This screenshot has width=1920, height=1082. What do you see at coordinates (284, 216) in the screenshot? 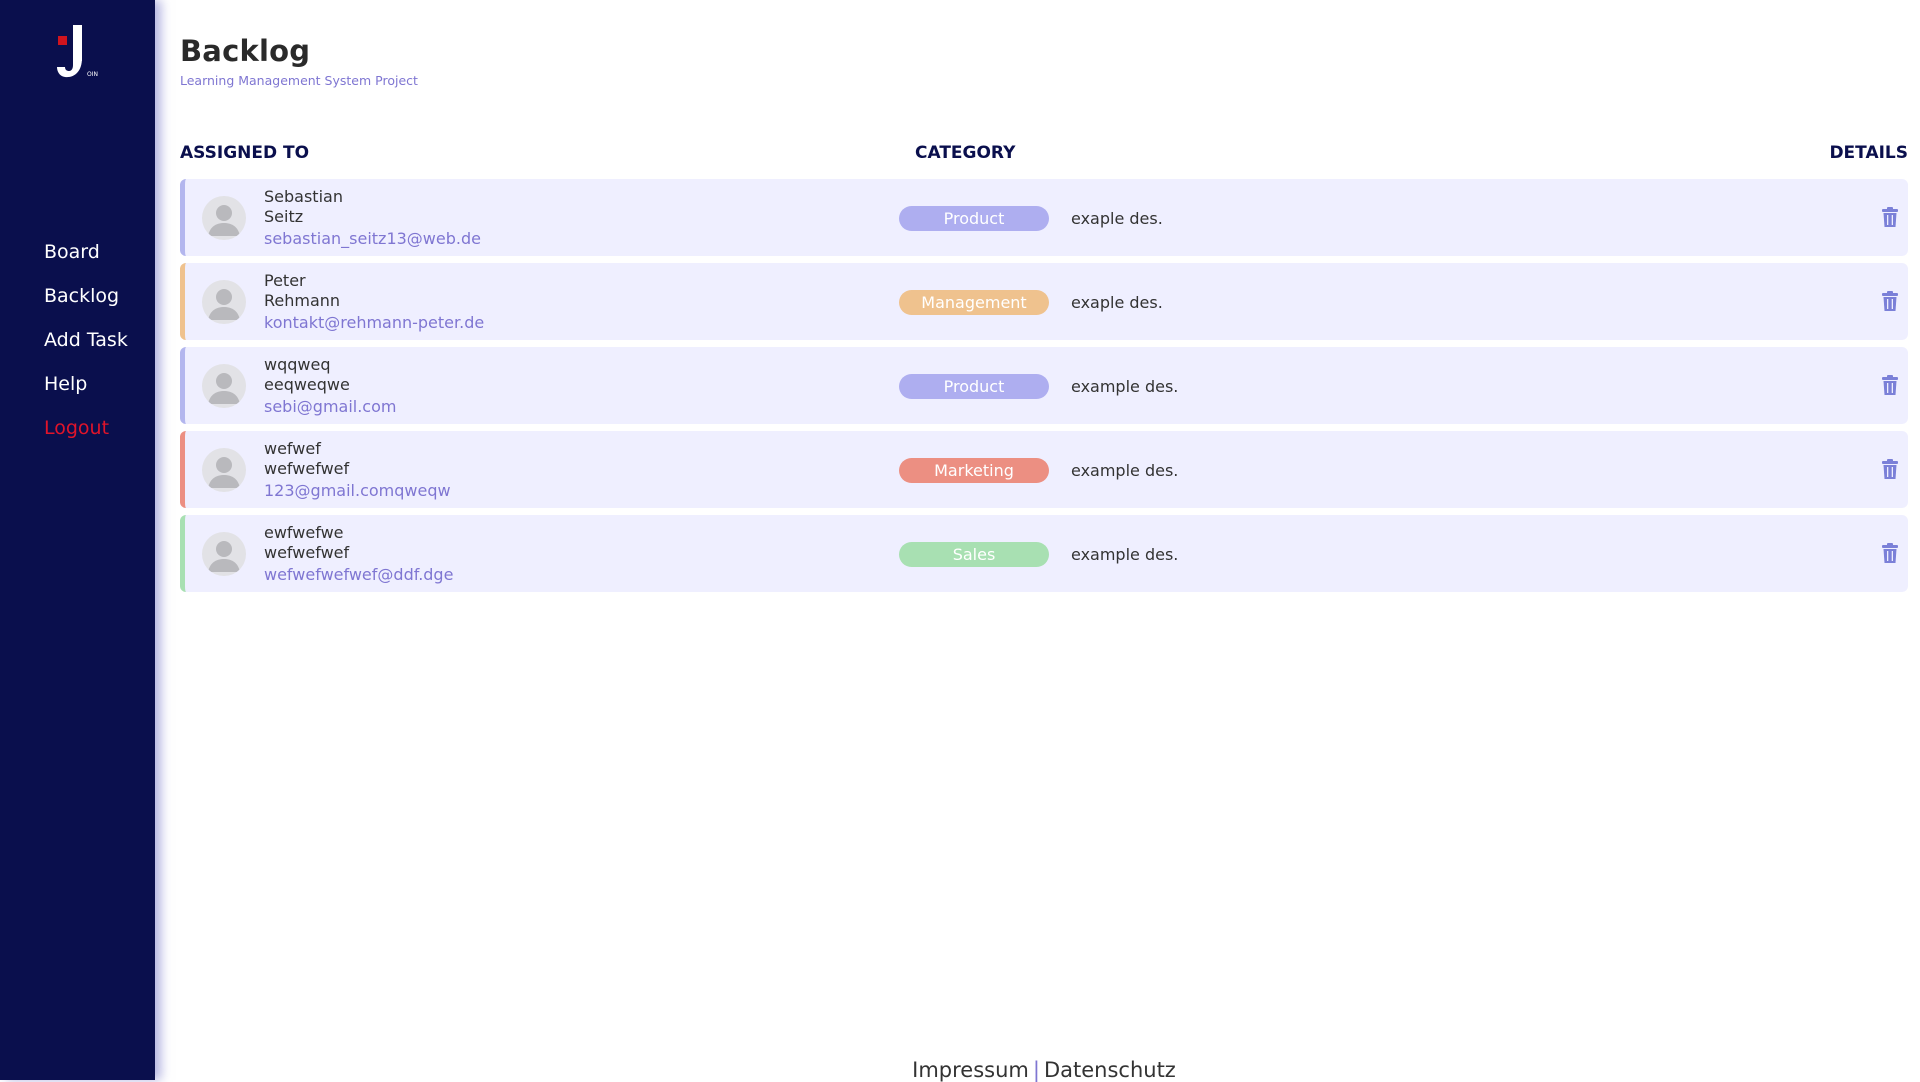
I see `assignee-last-name: Seitz` at bounding box center [284, 216].